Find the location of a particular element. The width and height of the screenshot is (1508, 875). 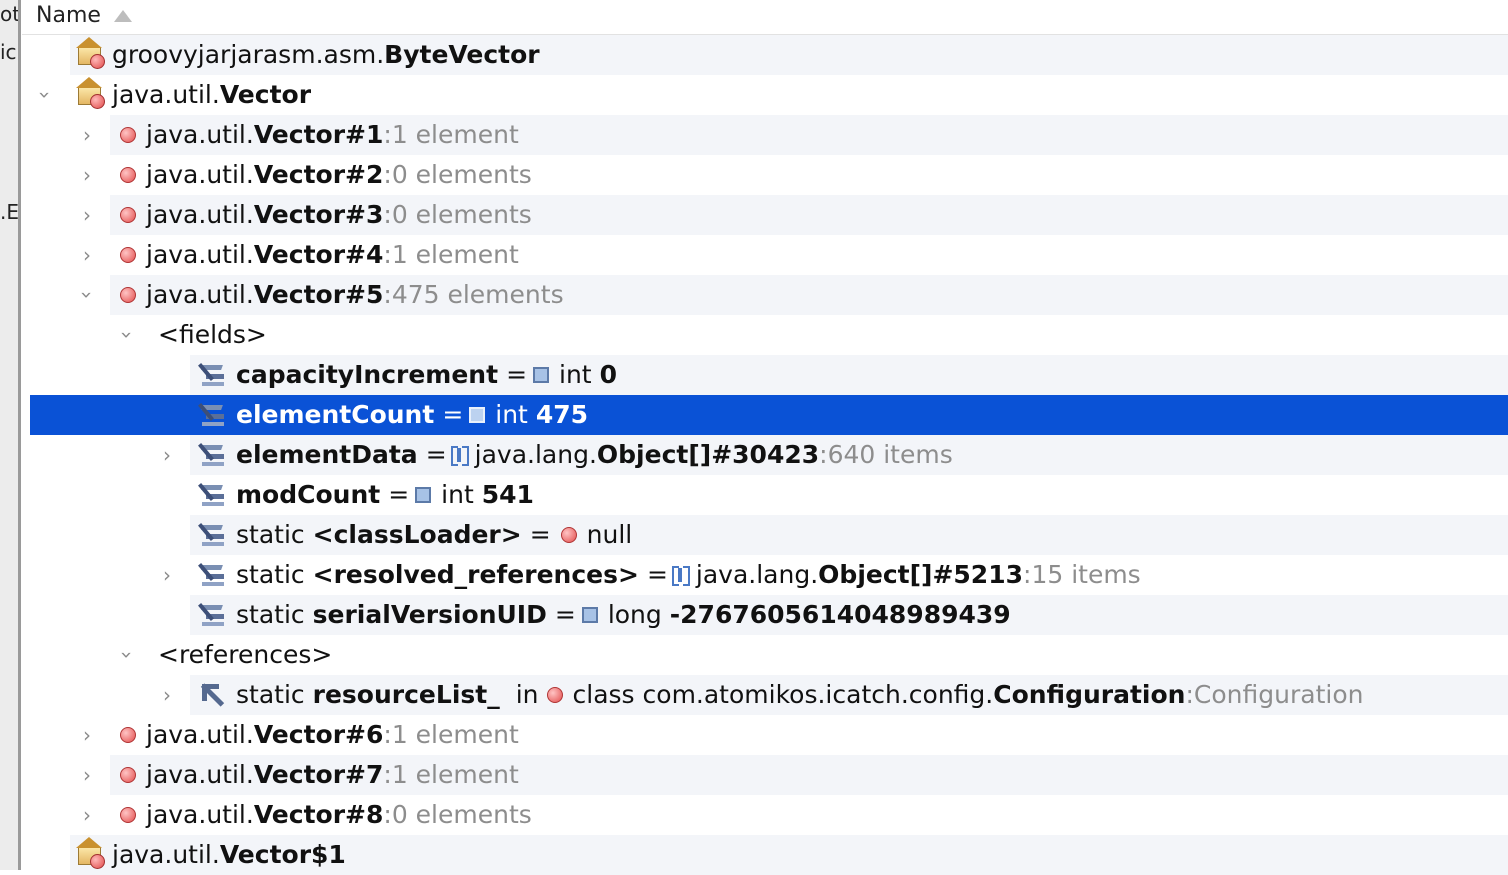

tree-row-field-selected: elementCount = int 475 is located at coordinates (769, 415).